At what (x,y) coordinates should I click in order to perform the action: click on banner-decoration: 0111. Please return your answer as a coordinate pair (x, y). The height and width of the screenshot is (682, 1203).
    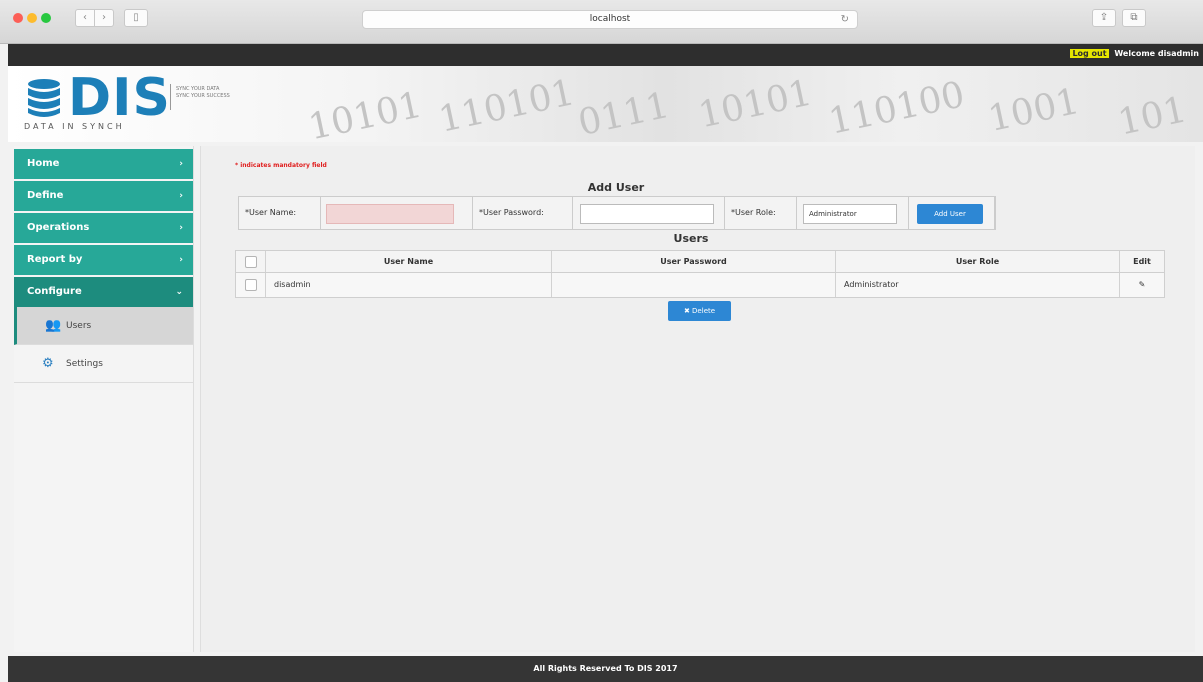
    Looking at the image, I should click on (623, 113).